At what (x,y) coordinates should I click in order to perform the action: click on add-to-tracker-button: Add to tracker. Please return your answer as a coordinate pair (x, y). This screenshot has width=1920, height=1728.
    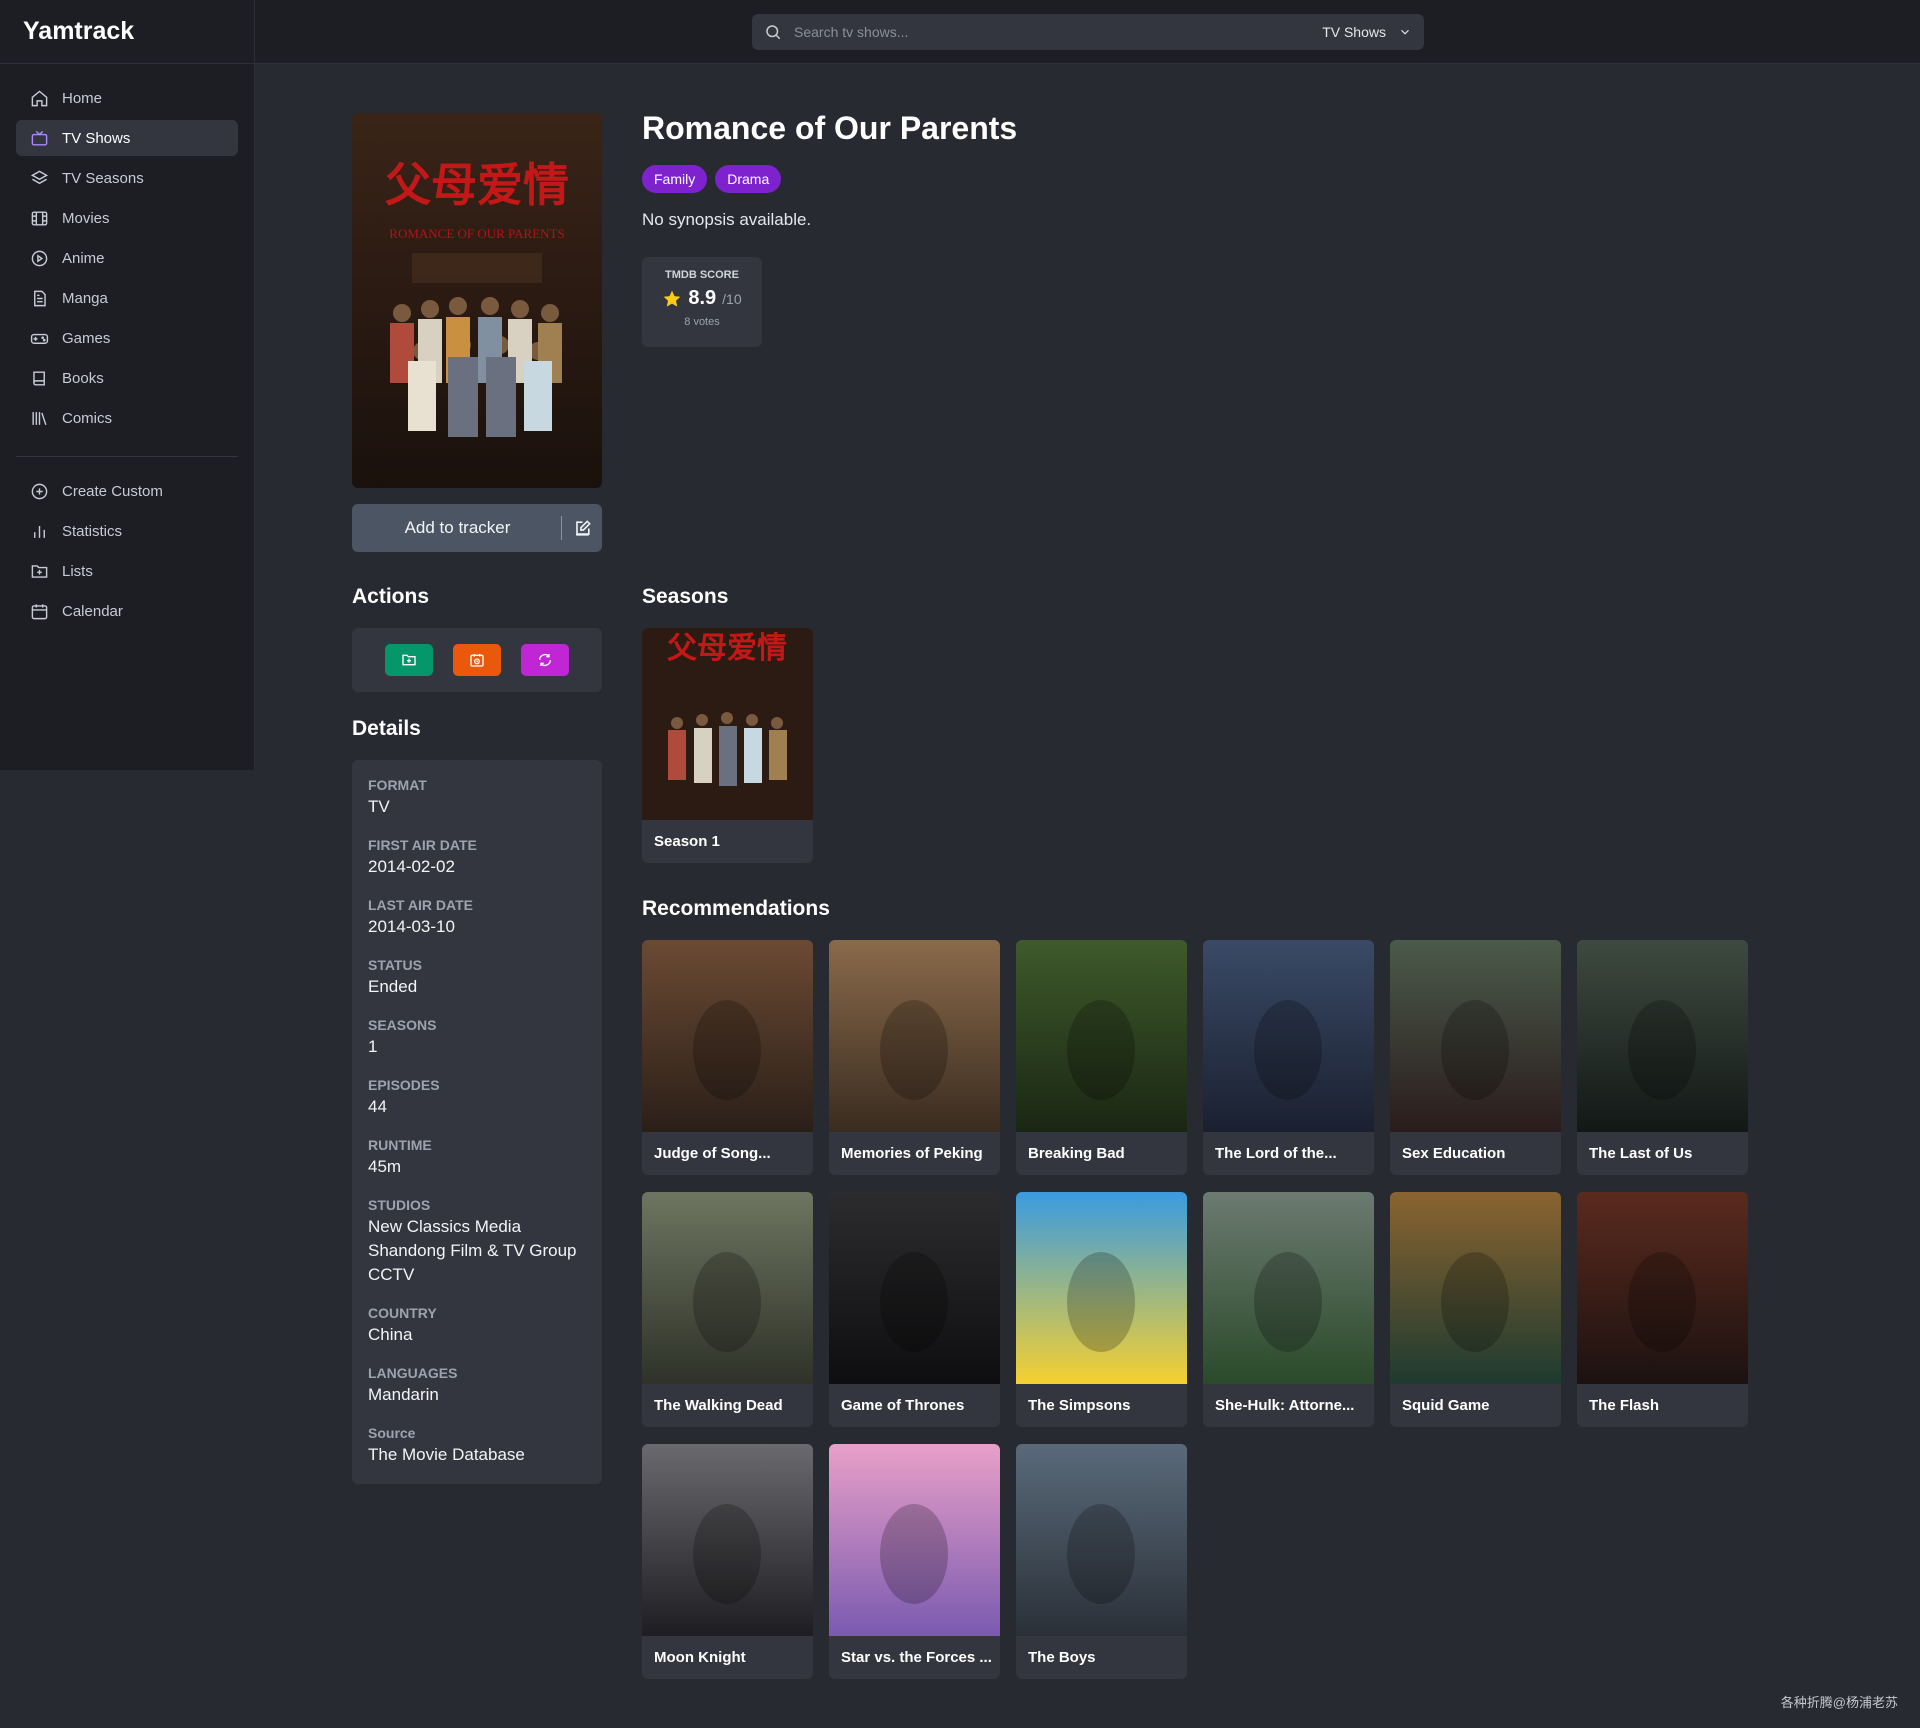
    Looking at the image, I should click on (477, 528).